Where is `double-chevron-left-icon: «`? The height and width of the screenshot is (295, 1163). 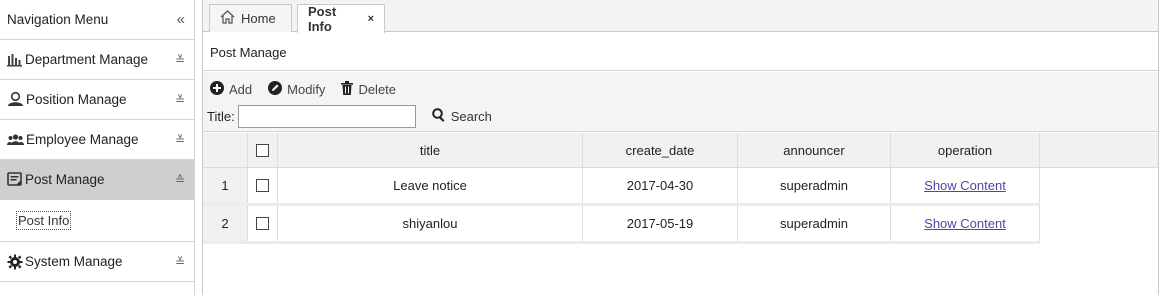 double-chevron-left-icon: « is located at coordinates (181, 19).